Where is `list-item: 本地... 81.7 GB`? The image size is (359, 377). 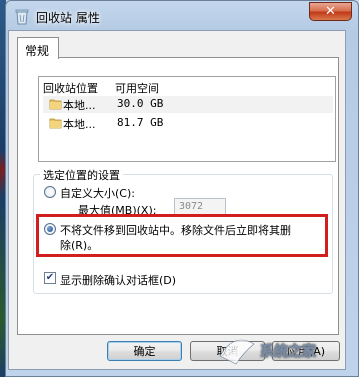
list-item: 本地... 81.7 GB is located at coordinates (188, 123).